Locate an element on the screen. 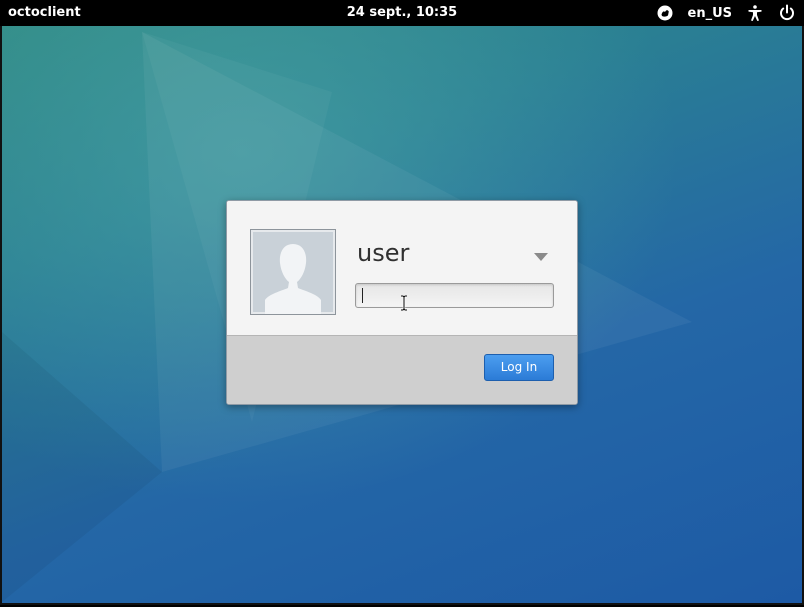  indicator-area: en_US is located at coordinates (726, 13).